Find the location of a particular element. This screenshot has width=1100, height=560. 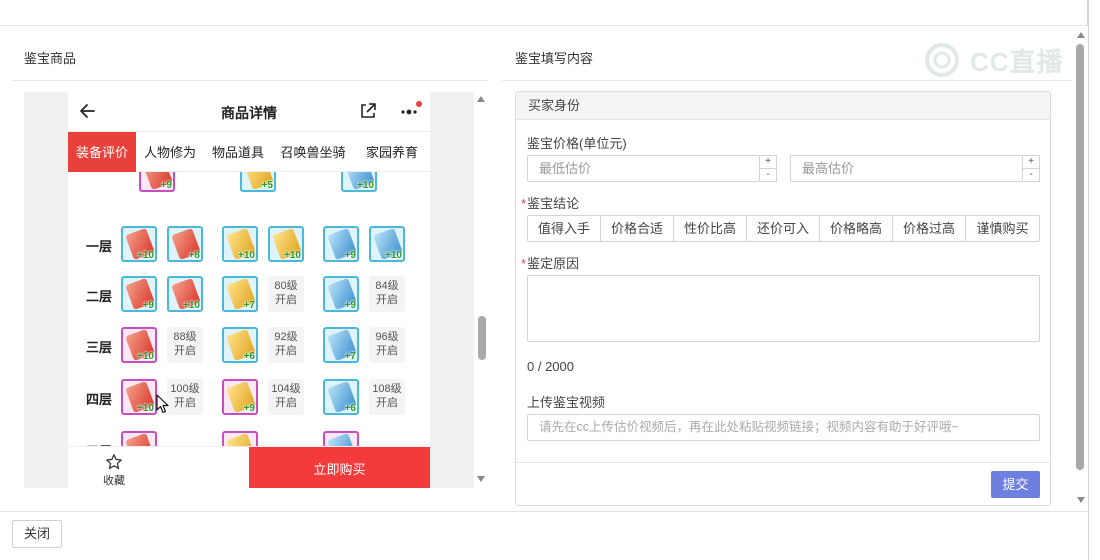

conclusion-option-fair-price: 价格合适 is located at coordinates (637, 228).